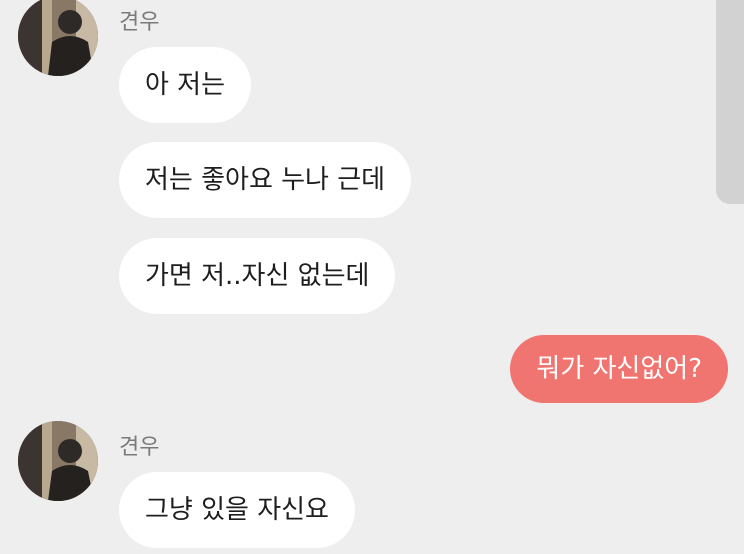 This screenshot has height=554, width=744. What do you see at coordinates (185, 85) in the screenshot?
I see `message-bubble-incoming: 아 저는` at bounding box center [185, 85].